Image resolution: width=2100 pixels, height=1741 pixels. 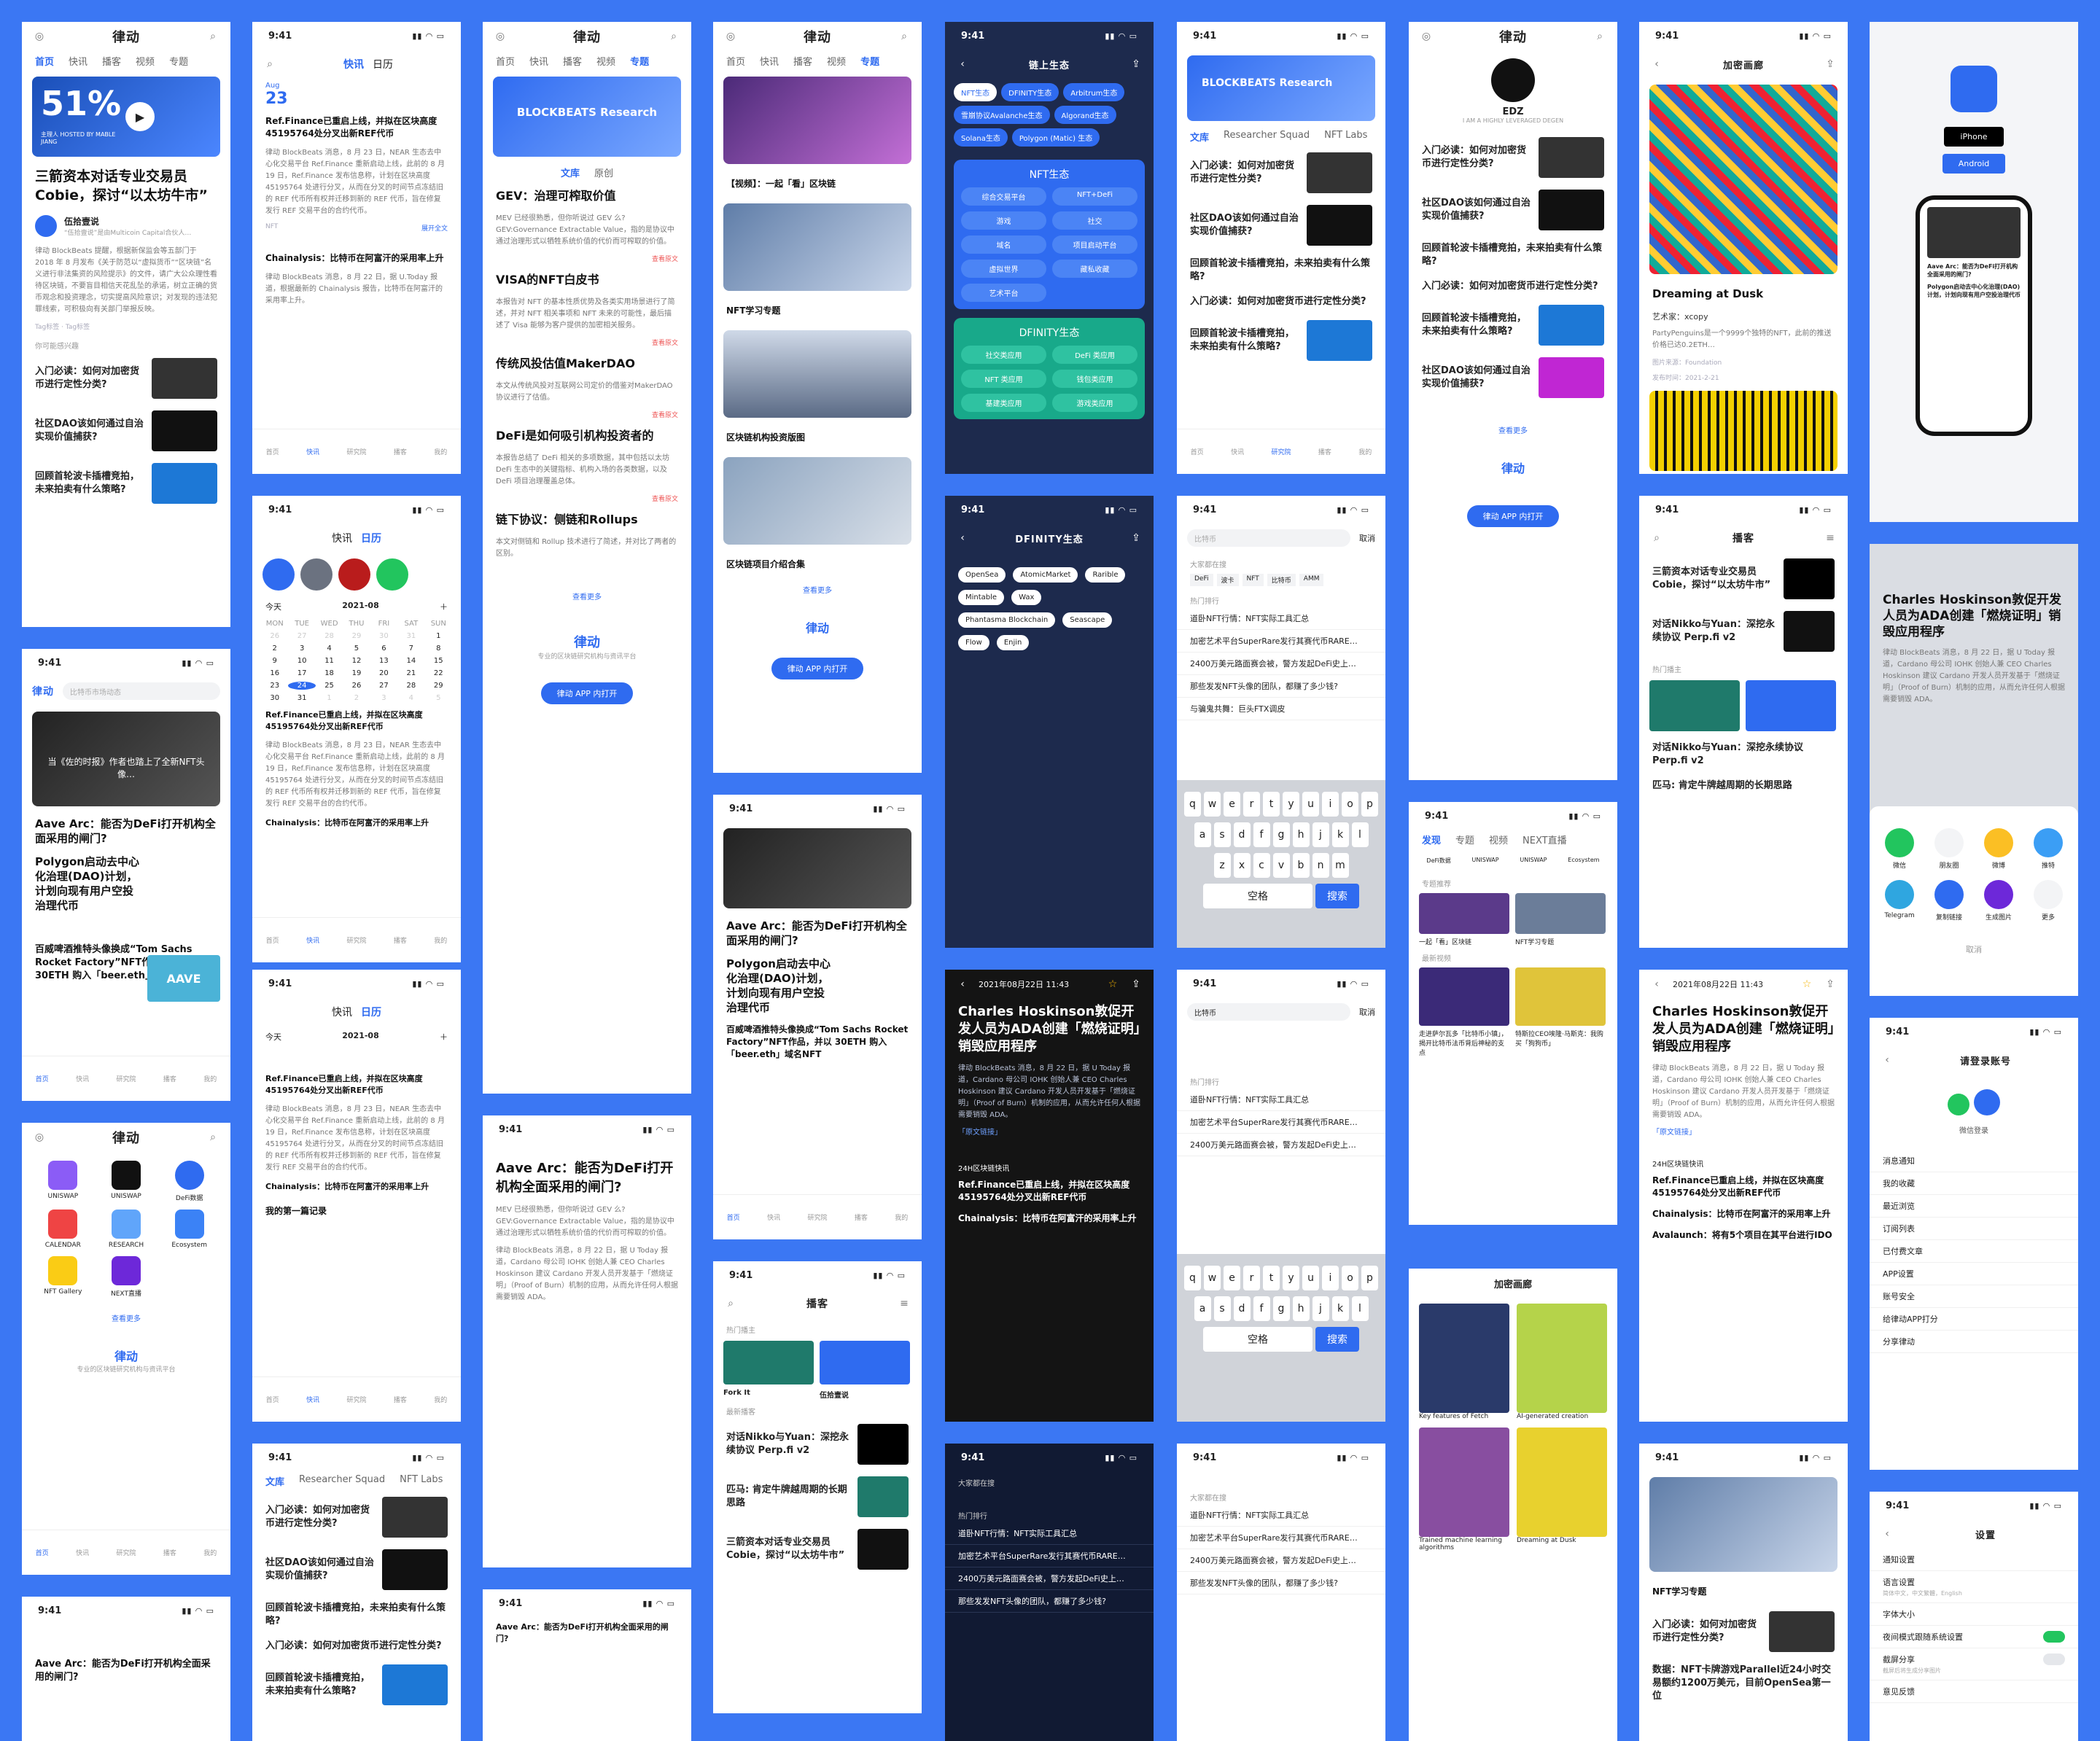 What do you see at coordinates (587, 693) in the screenshot?
I see `open-in-app-button: 律动 APP 内打开` at bounding box center [587, 693].